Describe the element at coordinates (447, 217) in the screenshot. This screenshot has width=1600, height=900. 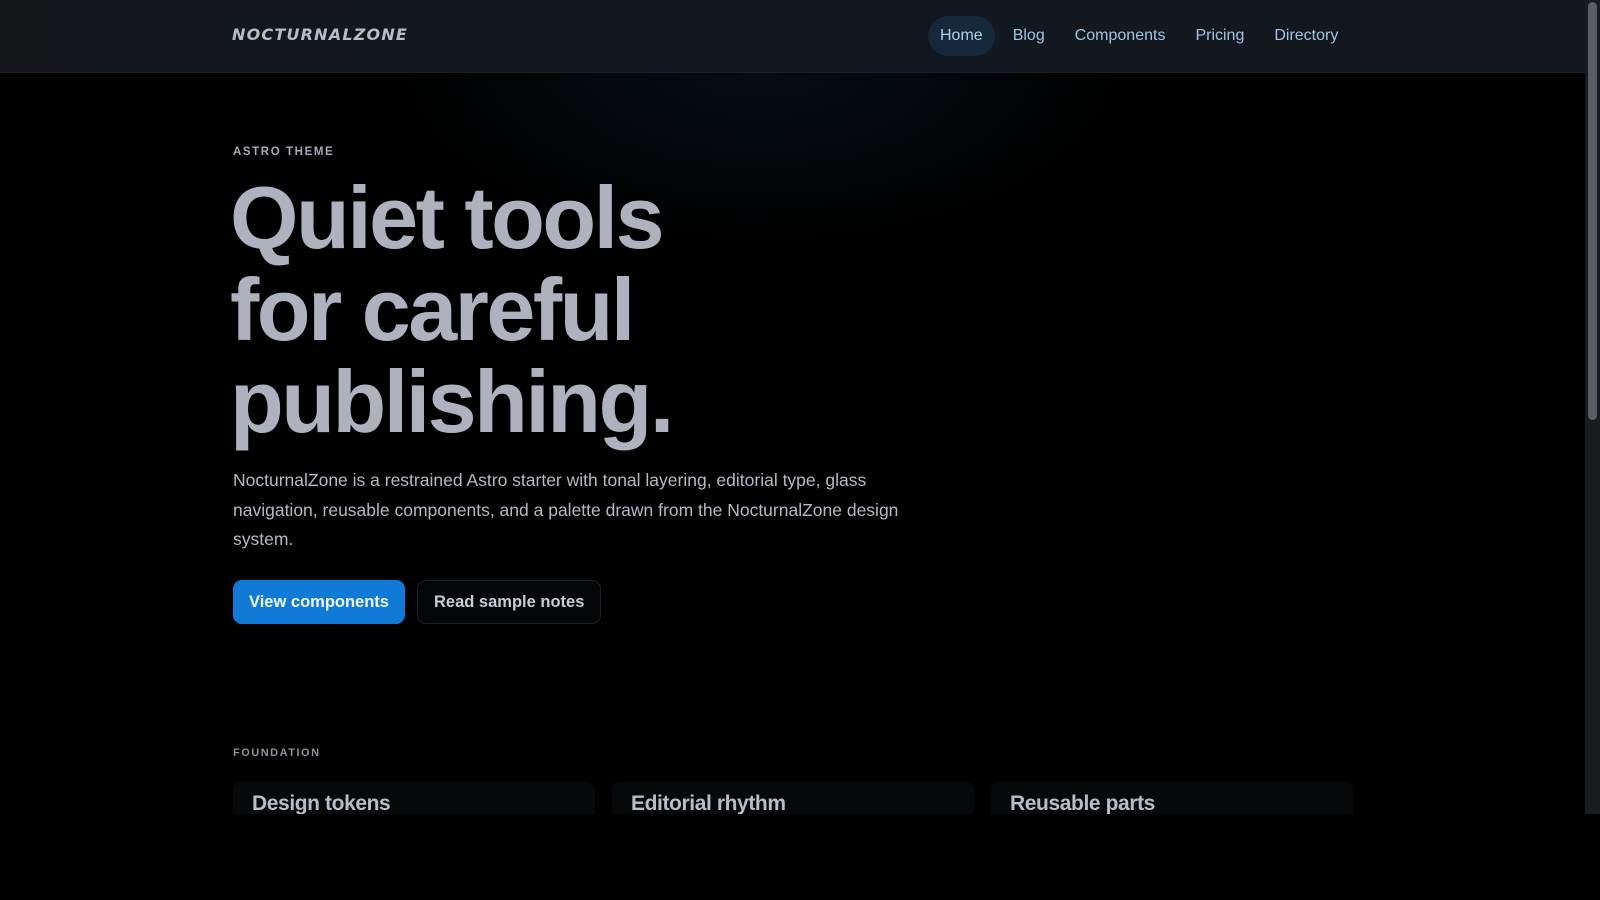
I see `hero-title-line: Quiet tools` at that location.